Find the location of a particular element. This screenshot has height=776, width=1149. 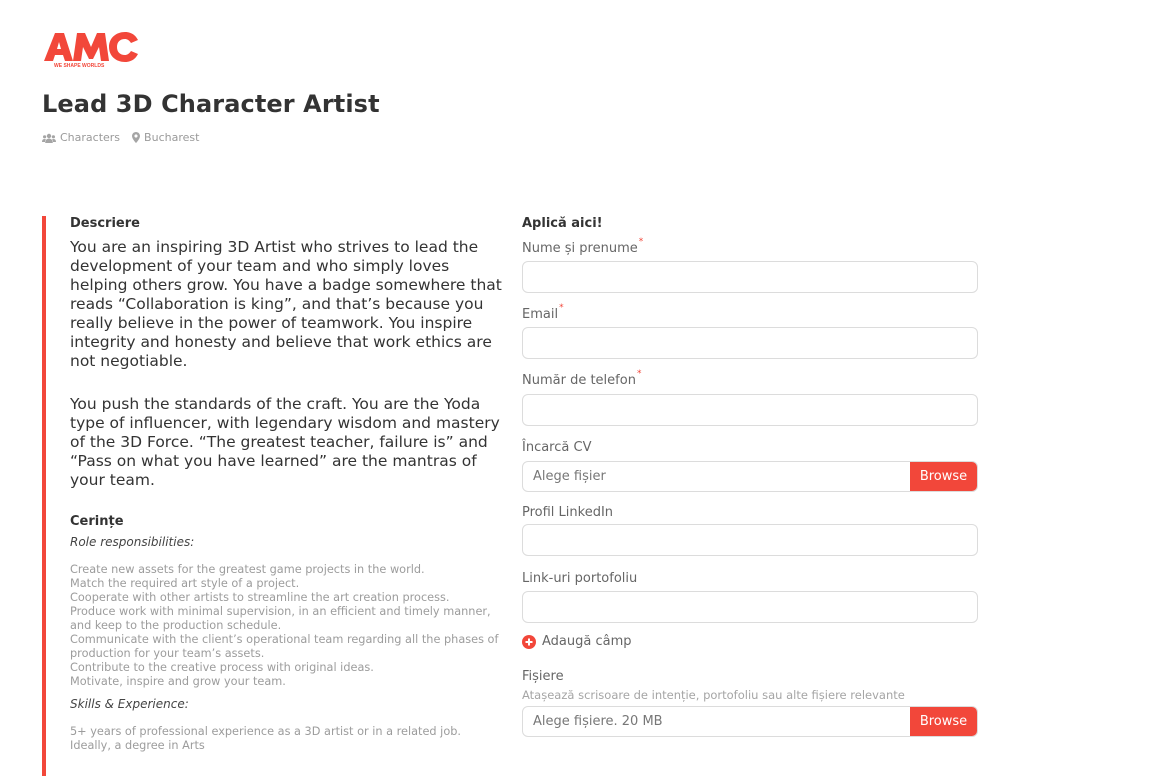

portfolio-input is located at coordinates (750, 607).